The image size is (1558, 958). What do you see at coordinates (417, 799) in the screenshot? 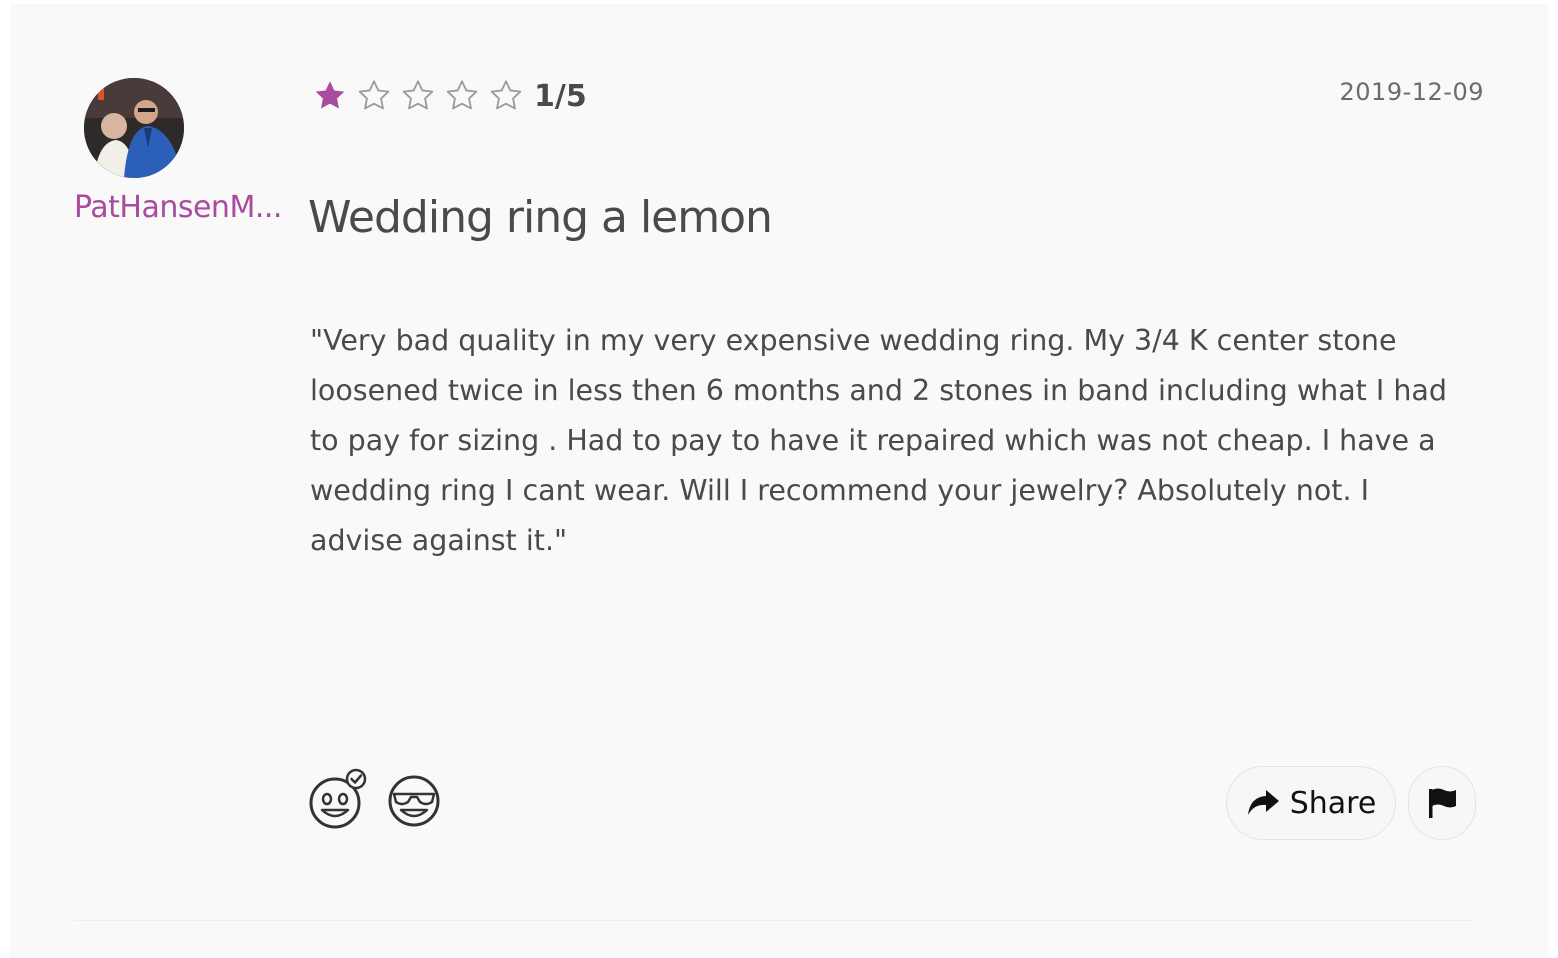
I see `sunglasses-smiley-reaction-icon` at bounding box center [417, 799].